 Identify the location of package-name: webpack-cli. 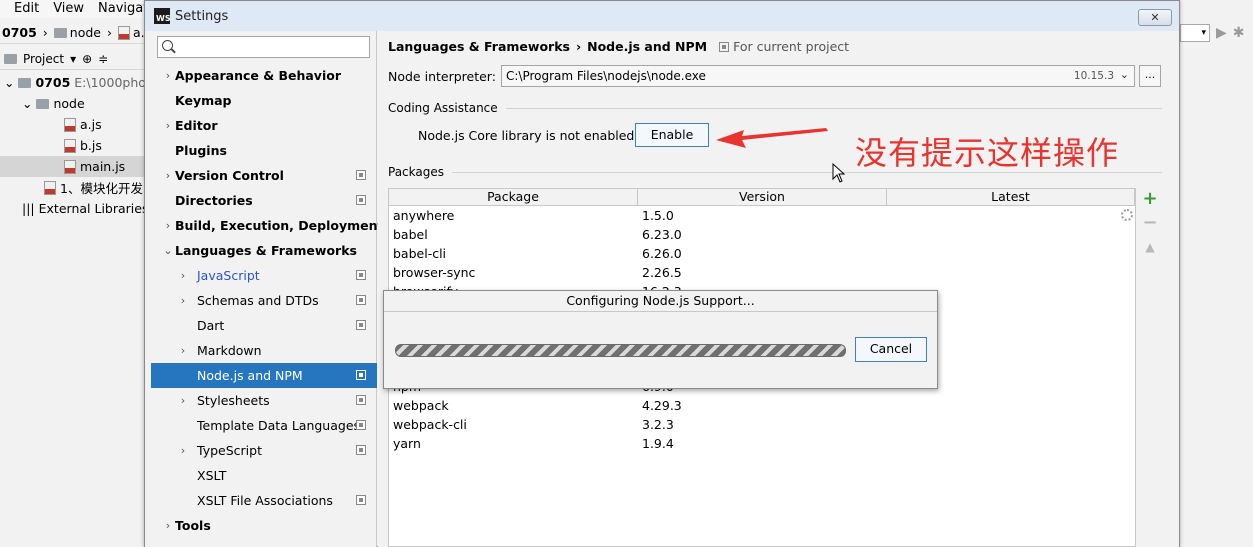
(430, 424).